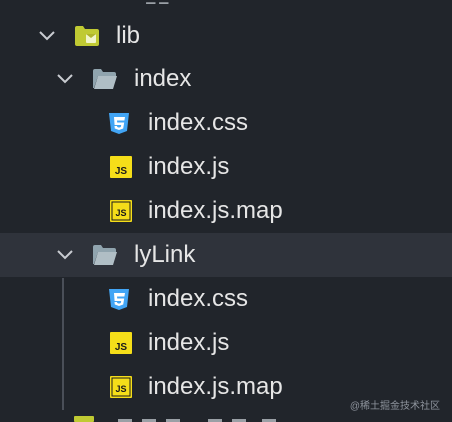  What do you see at coordinates (163, 78) in the screenshot?
I see `folder-label-index: index` at bounding box center [163, 78].